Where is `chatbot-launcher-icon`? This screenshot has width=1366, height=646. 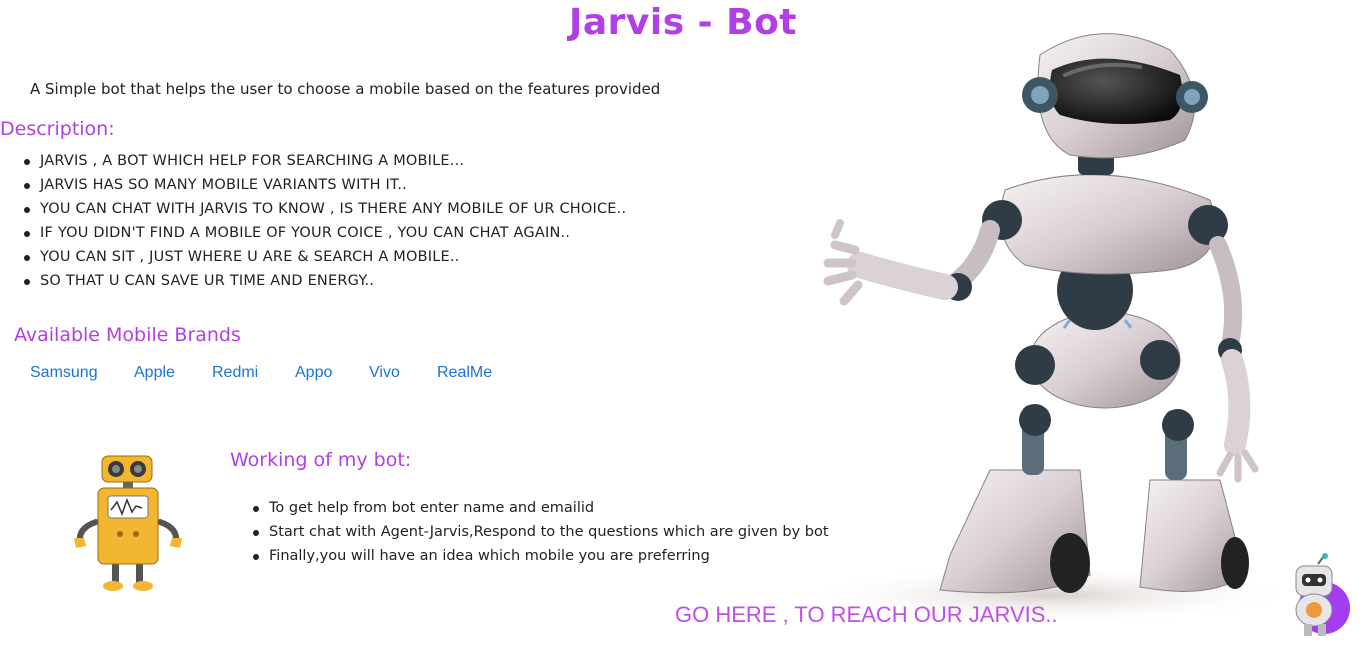
chatbot-launcher-icon is located at coordinates (1322, 594).